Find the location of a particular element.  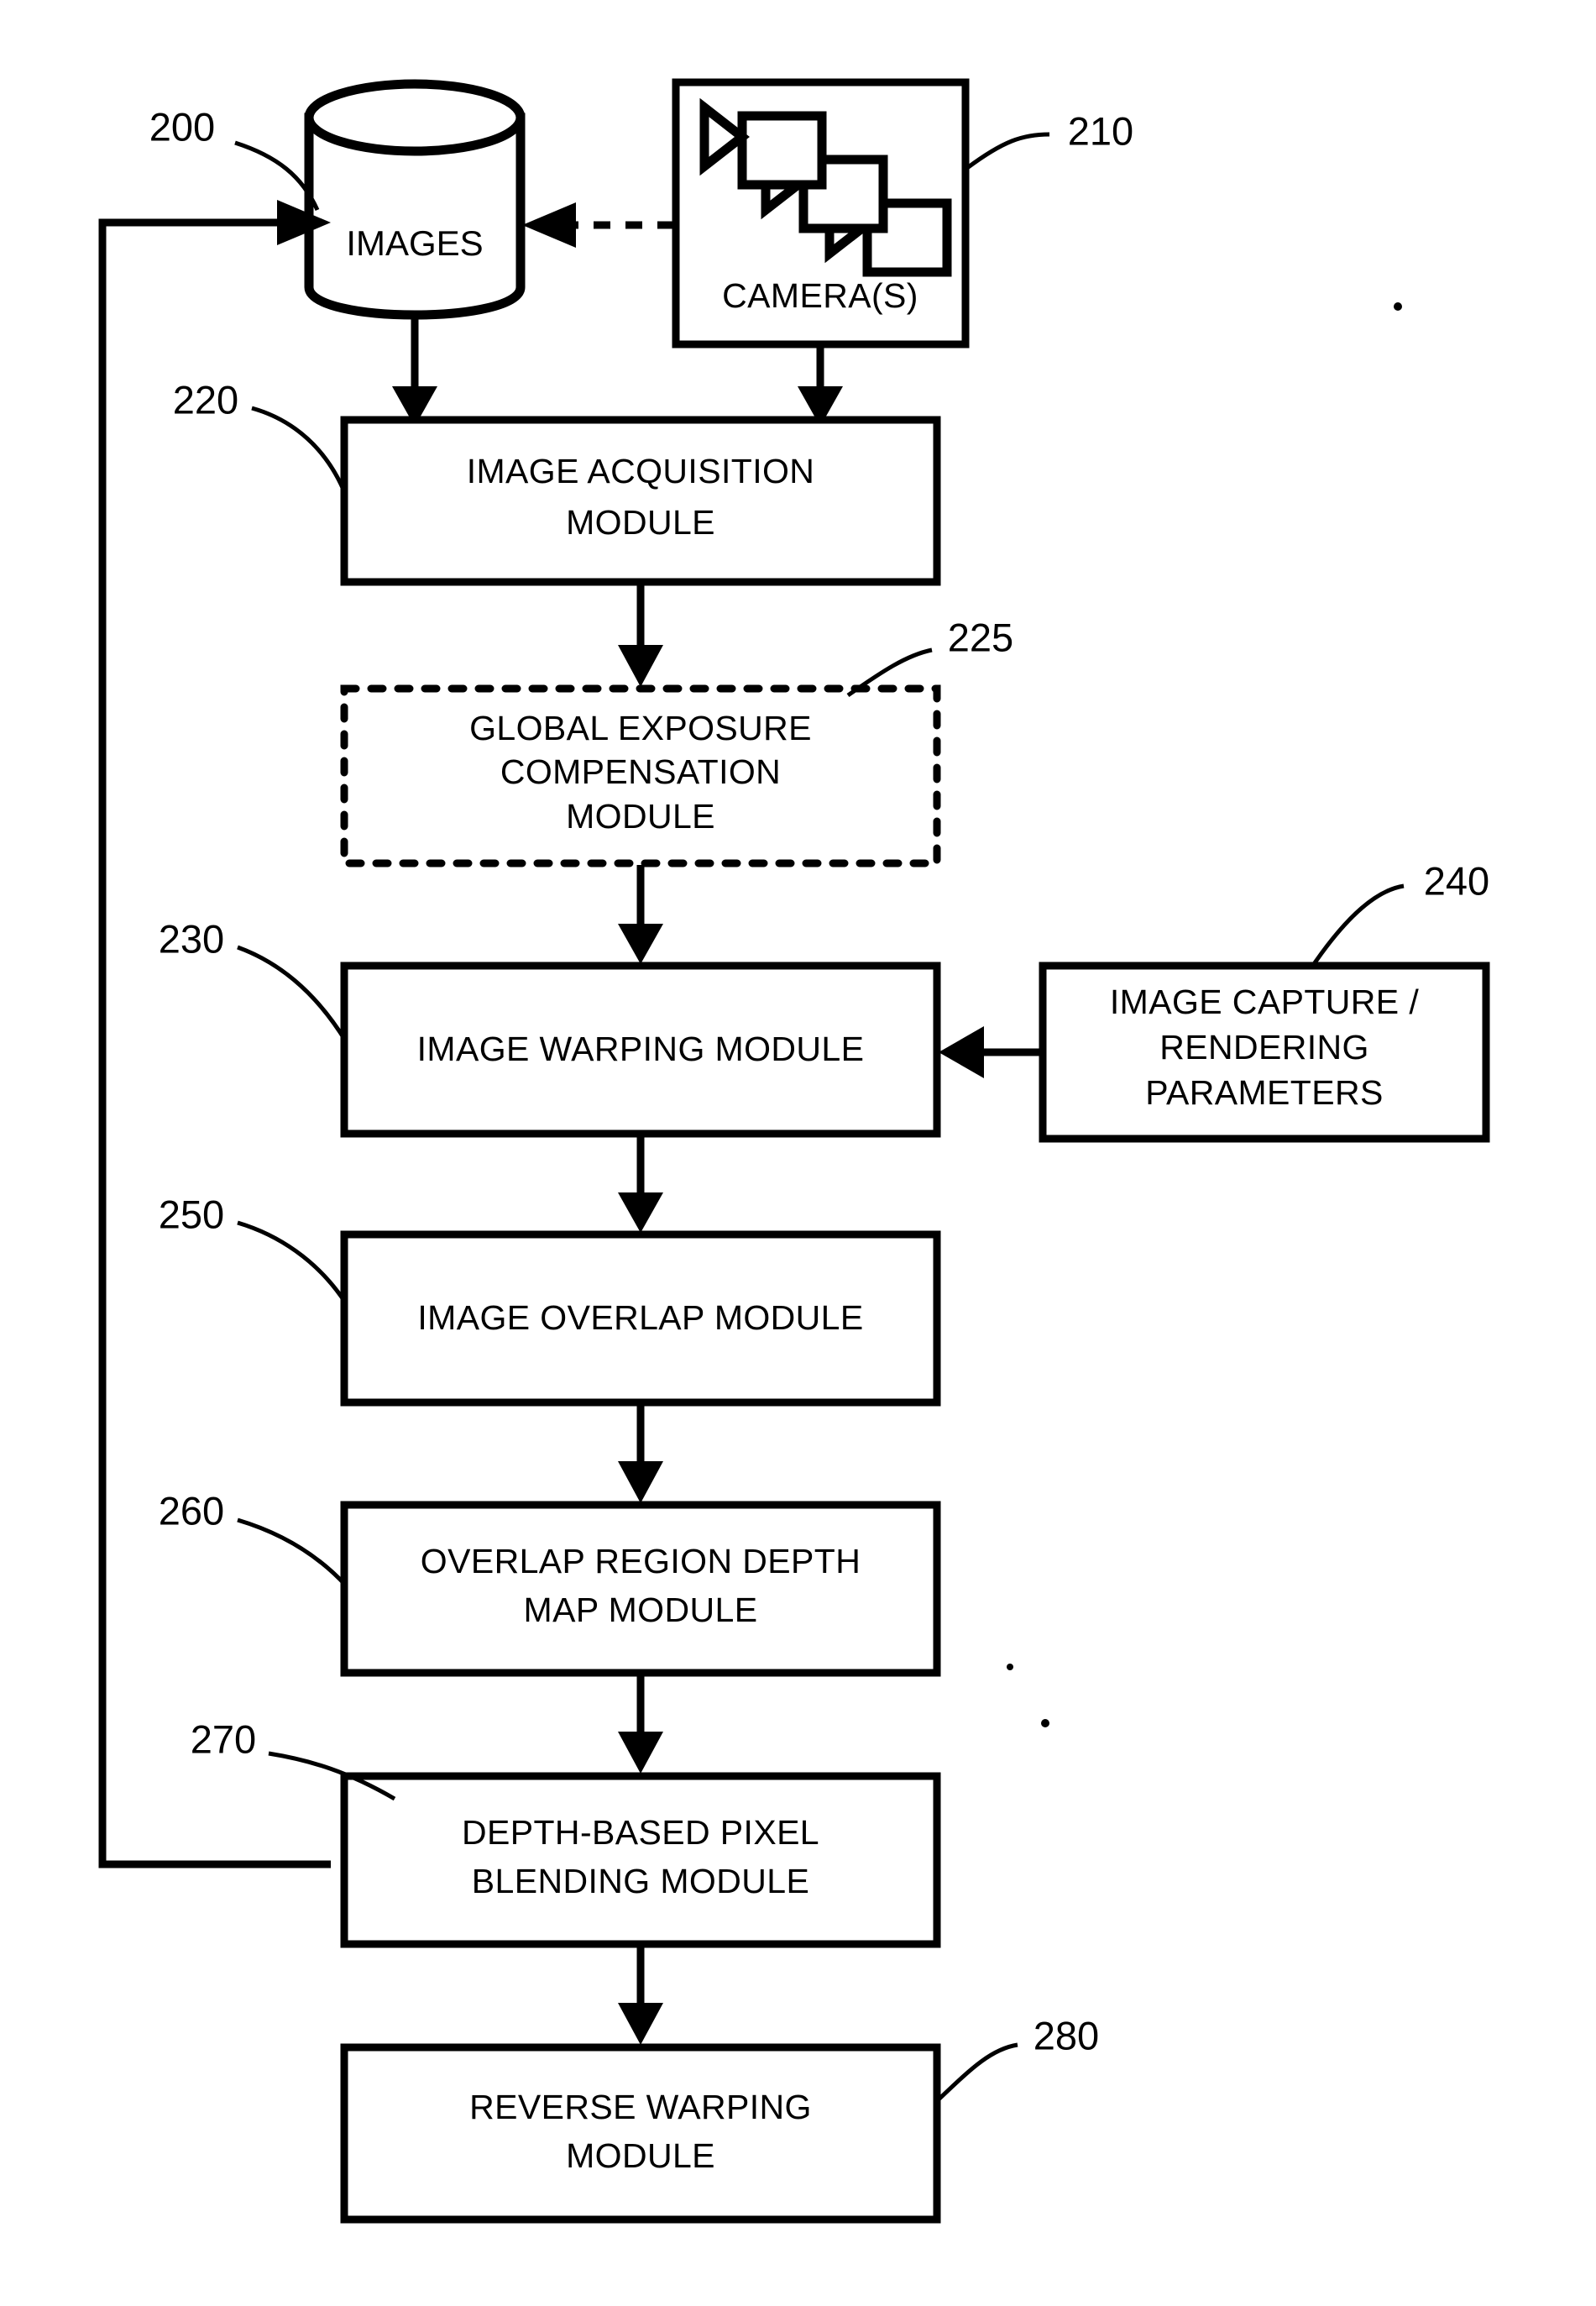

ref-number-240: 240 is located at coordinates (1456, 880).